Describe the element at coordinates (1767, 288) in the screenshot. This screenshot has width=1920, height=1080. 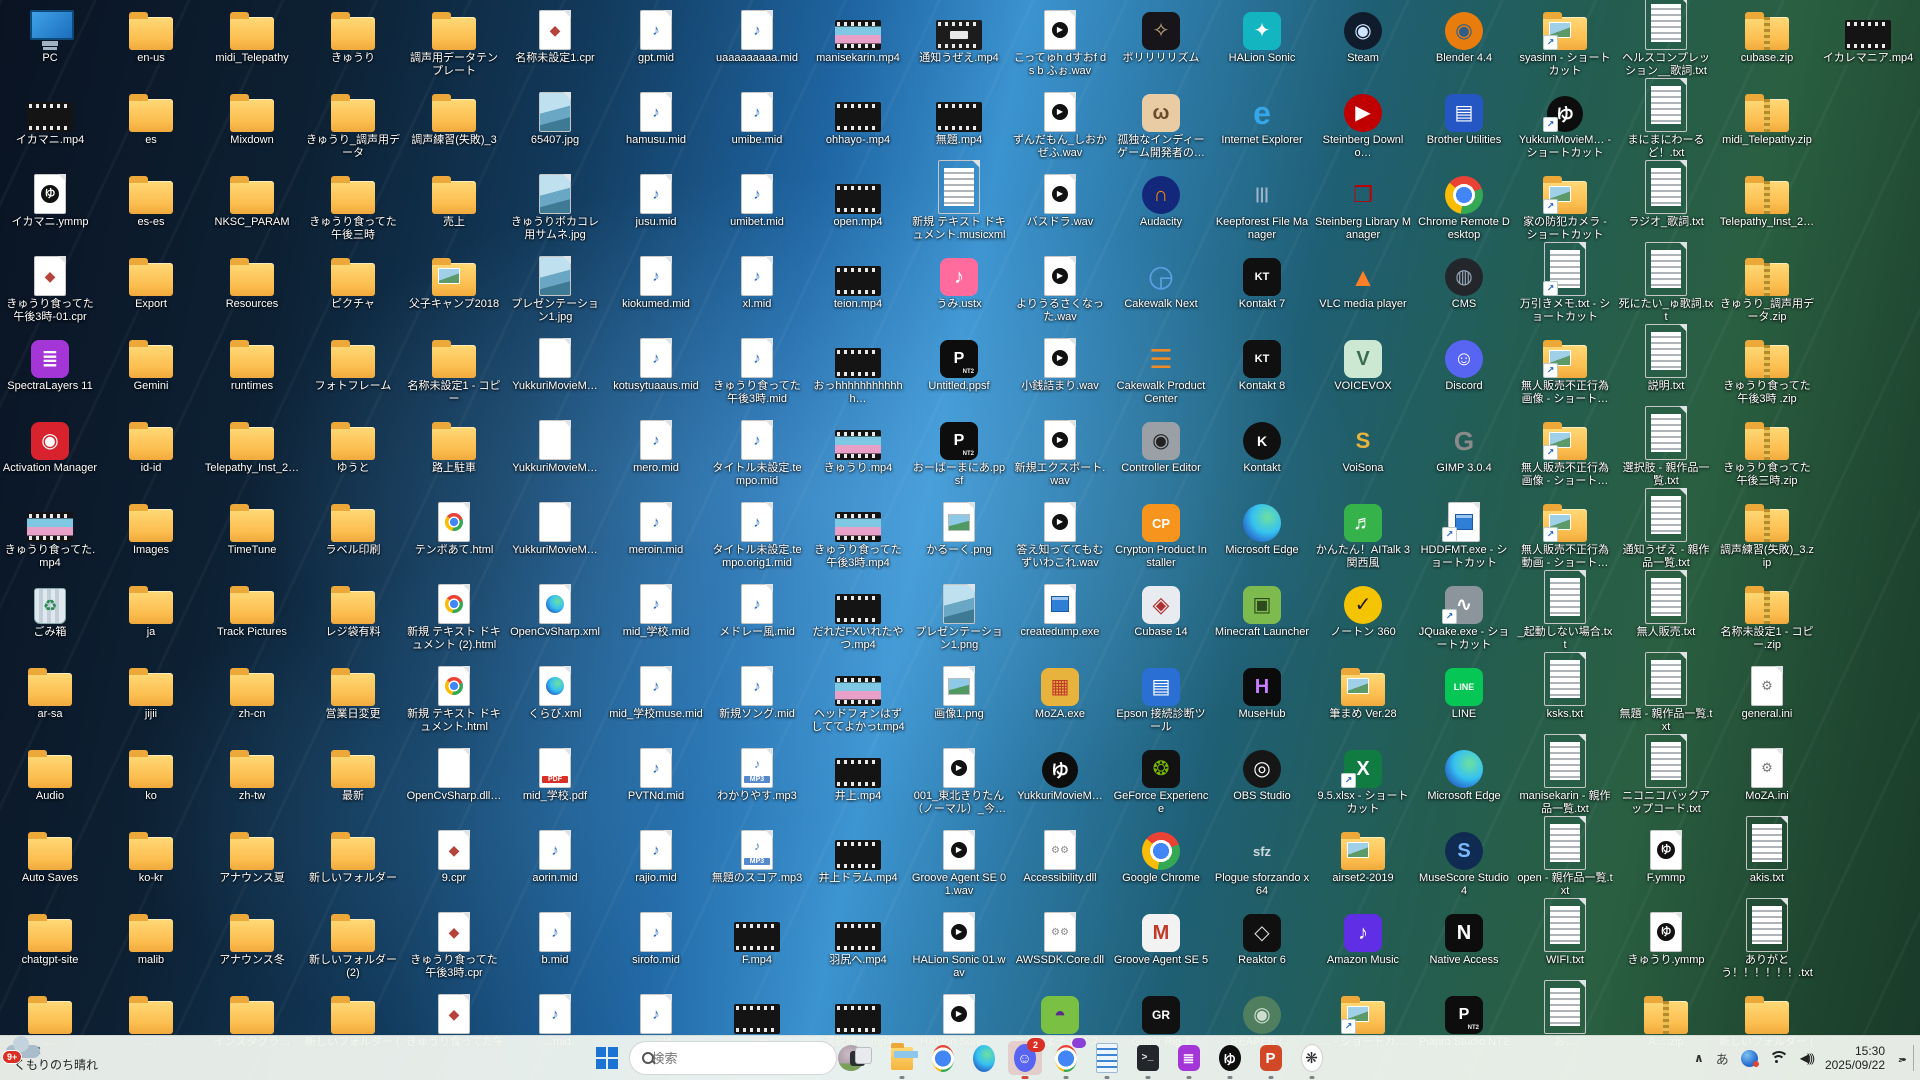
I see `desktop-icon: きゅうり_調声用データ.zip` at that location.